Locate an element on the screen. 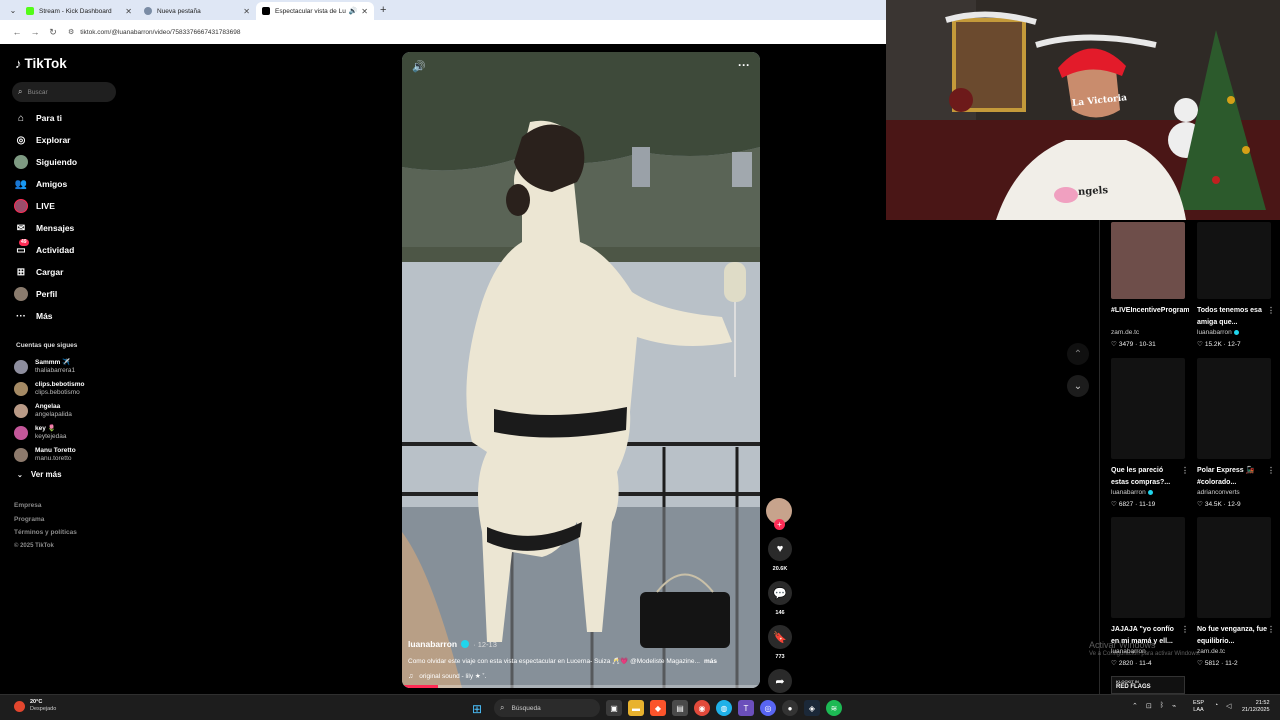  more-link: más is located at coordinates (710, 661).